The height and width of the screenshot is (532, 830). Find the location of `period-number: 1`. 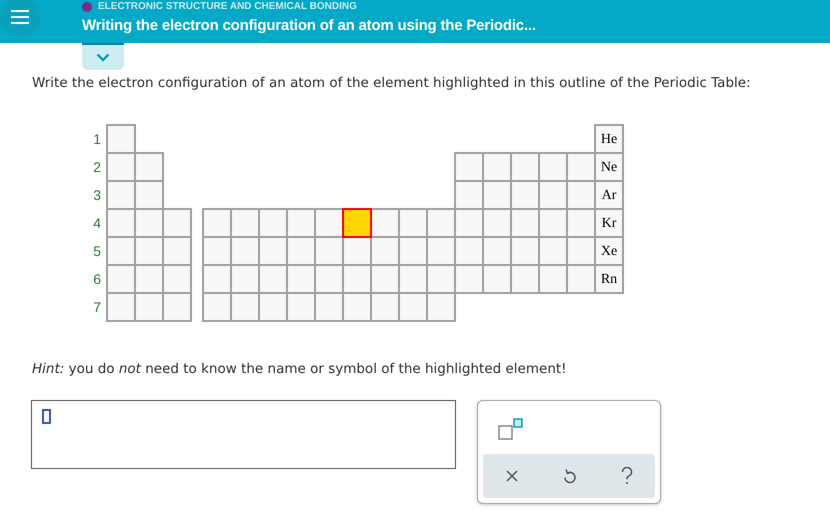

period-number: 1 is located at coordinates (97, 140).